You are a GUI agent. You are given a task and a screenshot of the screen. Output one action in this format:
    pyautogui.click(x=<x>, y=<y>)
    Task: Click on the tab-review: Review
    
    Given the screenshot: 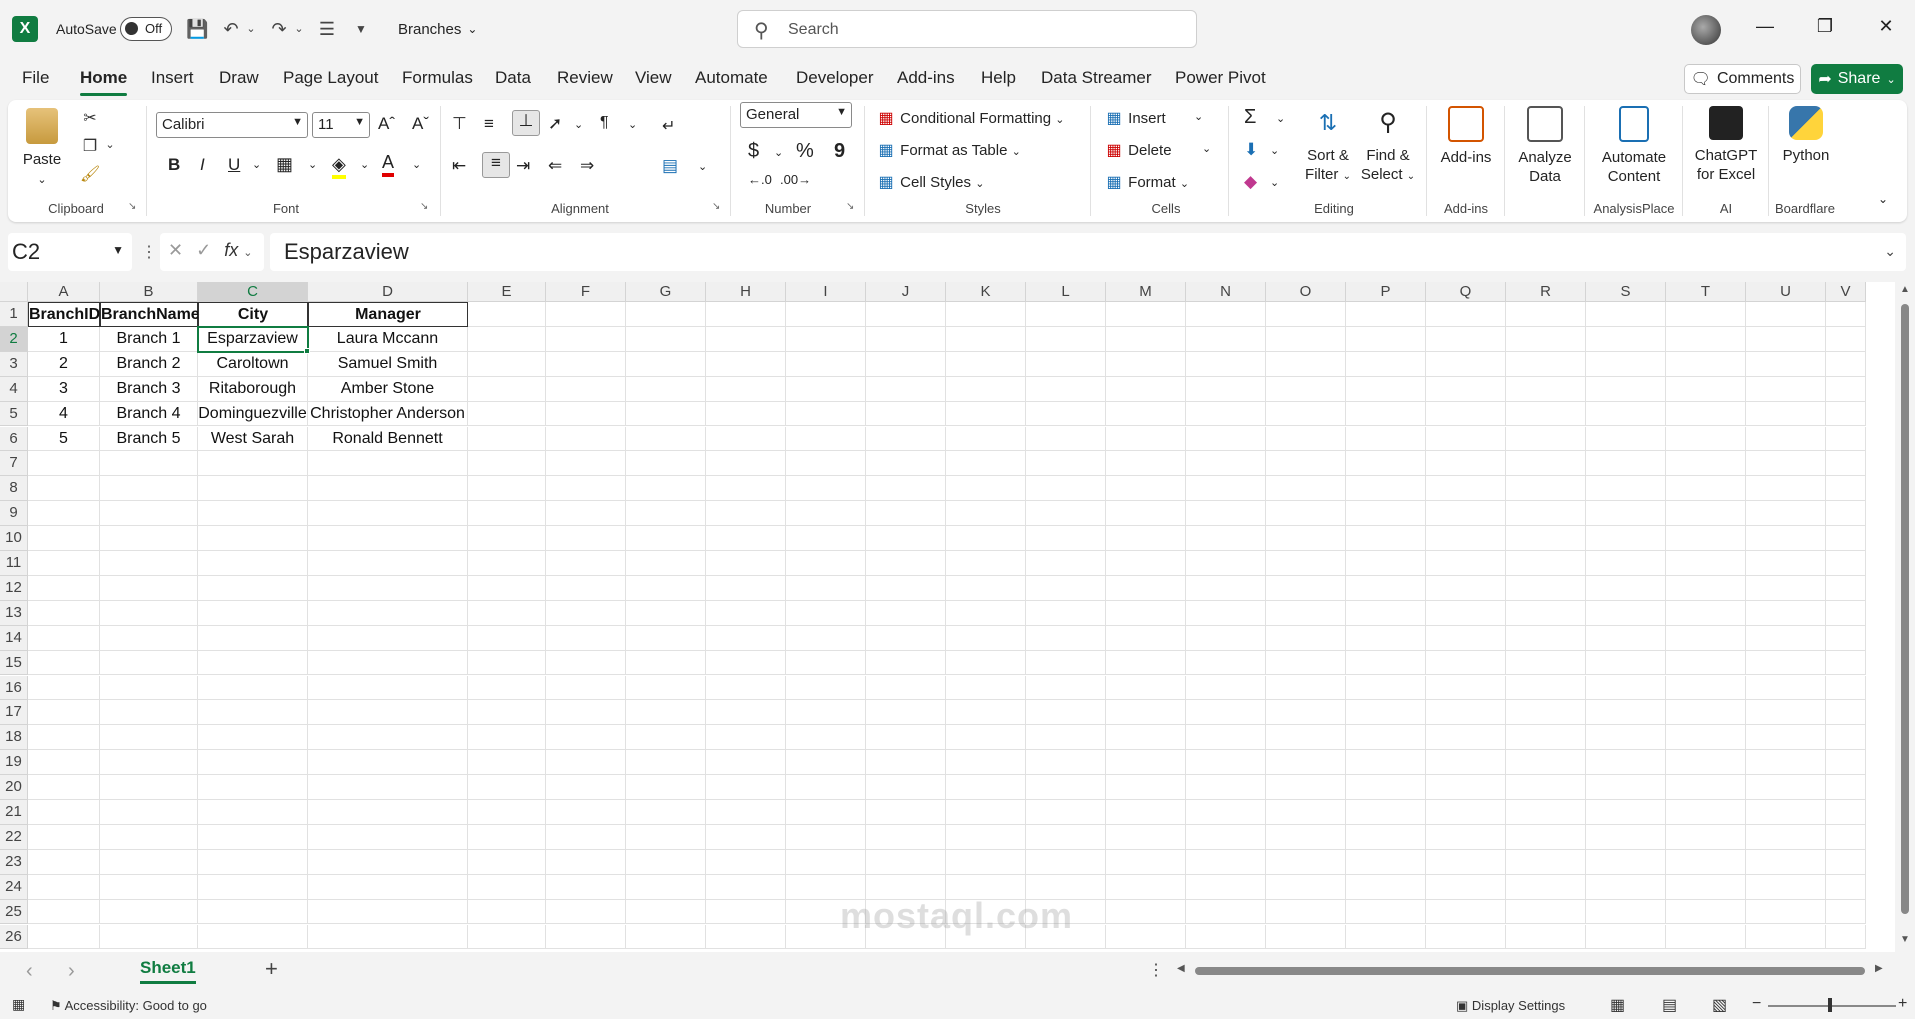 What is the action you would take?
    pyautogui.click(x=585, y=78)
    